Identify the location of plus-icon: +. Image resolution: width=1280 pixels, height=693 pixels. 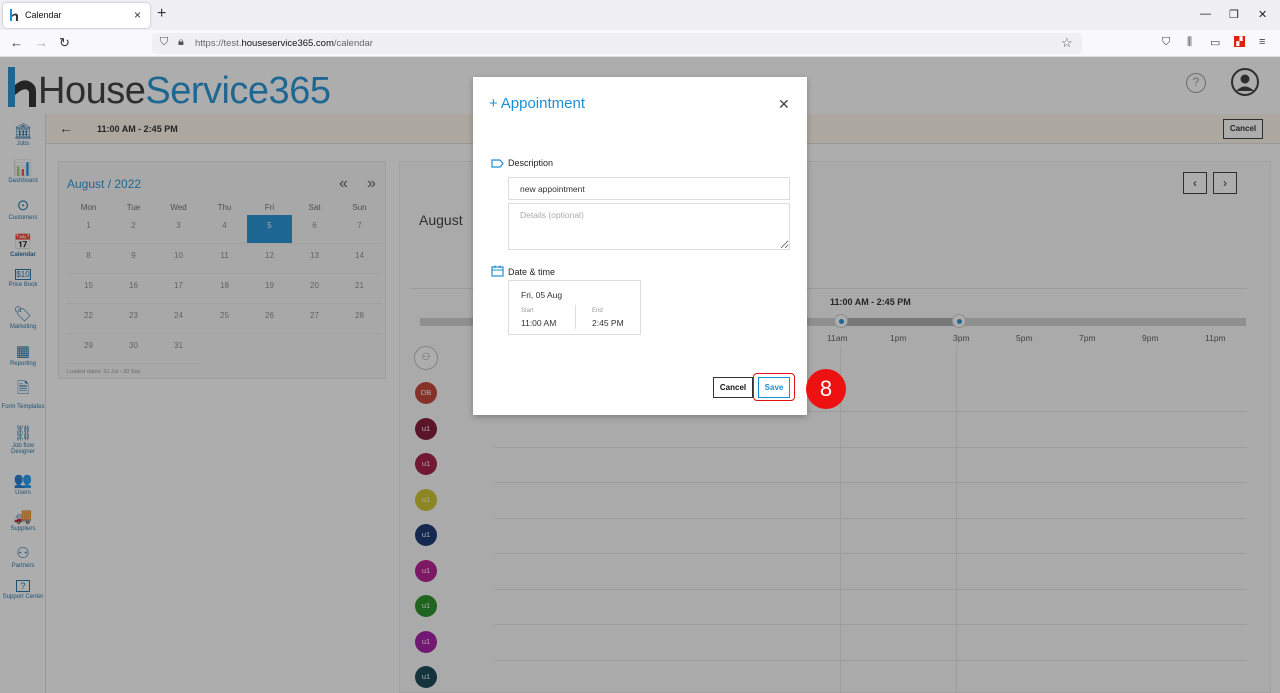
(493, 103).